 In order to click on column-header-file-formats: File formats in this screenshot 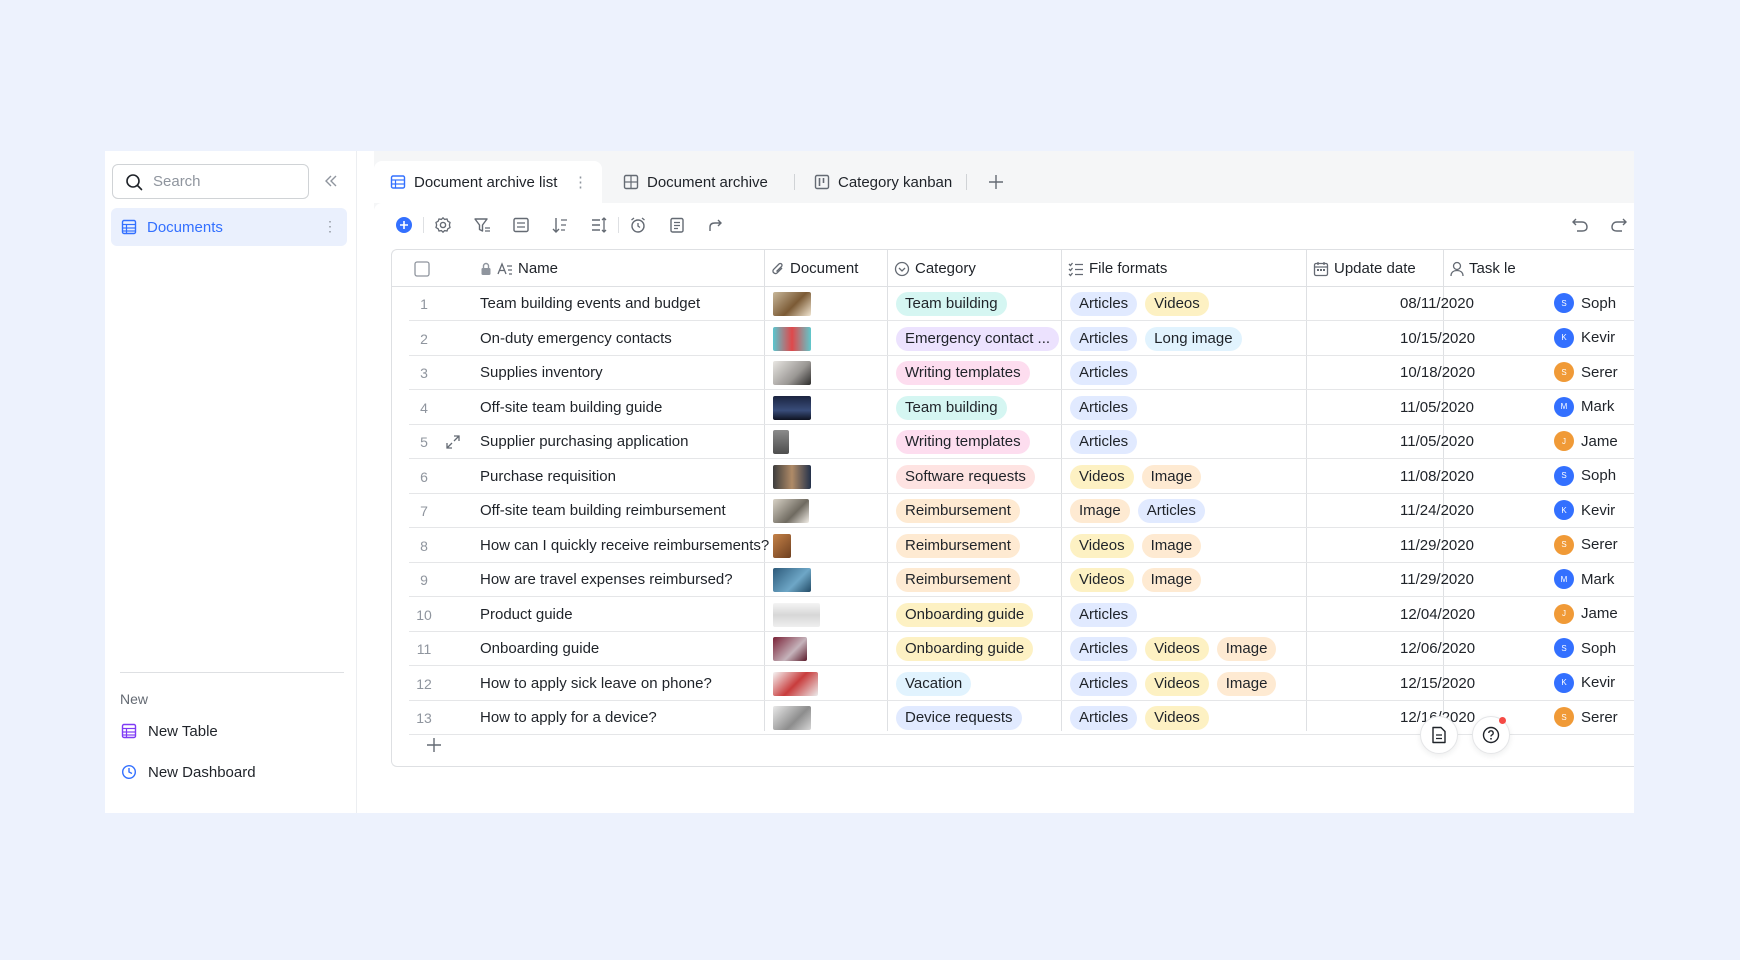, I will do `click(1117, 268)`.